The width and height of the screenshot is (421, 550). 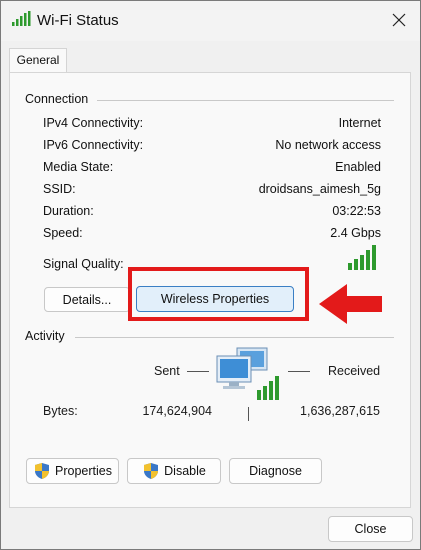 What do you see at coordinates (78, 167) in the screenshot?
I see `media-state-label: Media State:` at bounding box center [78, 167].